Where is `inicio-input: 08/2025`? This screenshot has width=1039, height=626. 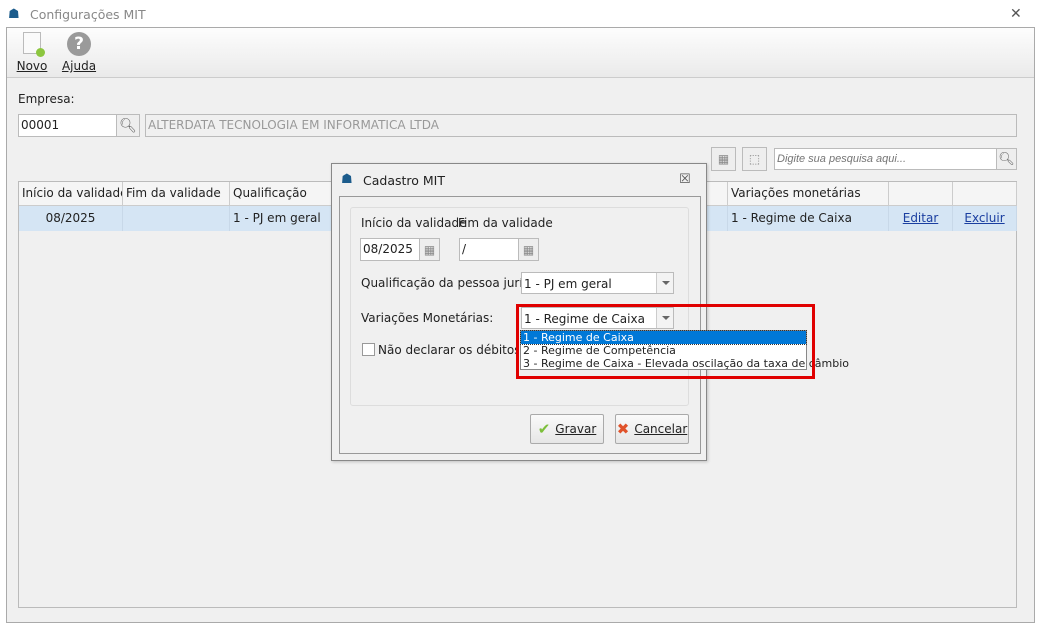 inicio-input: 08/2025 is located at coordinates (390, 249).